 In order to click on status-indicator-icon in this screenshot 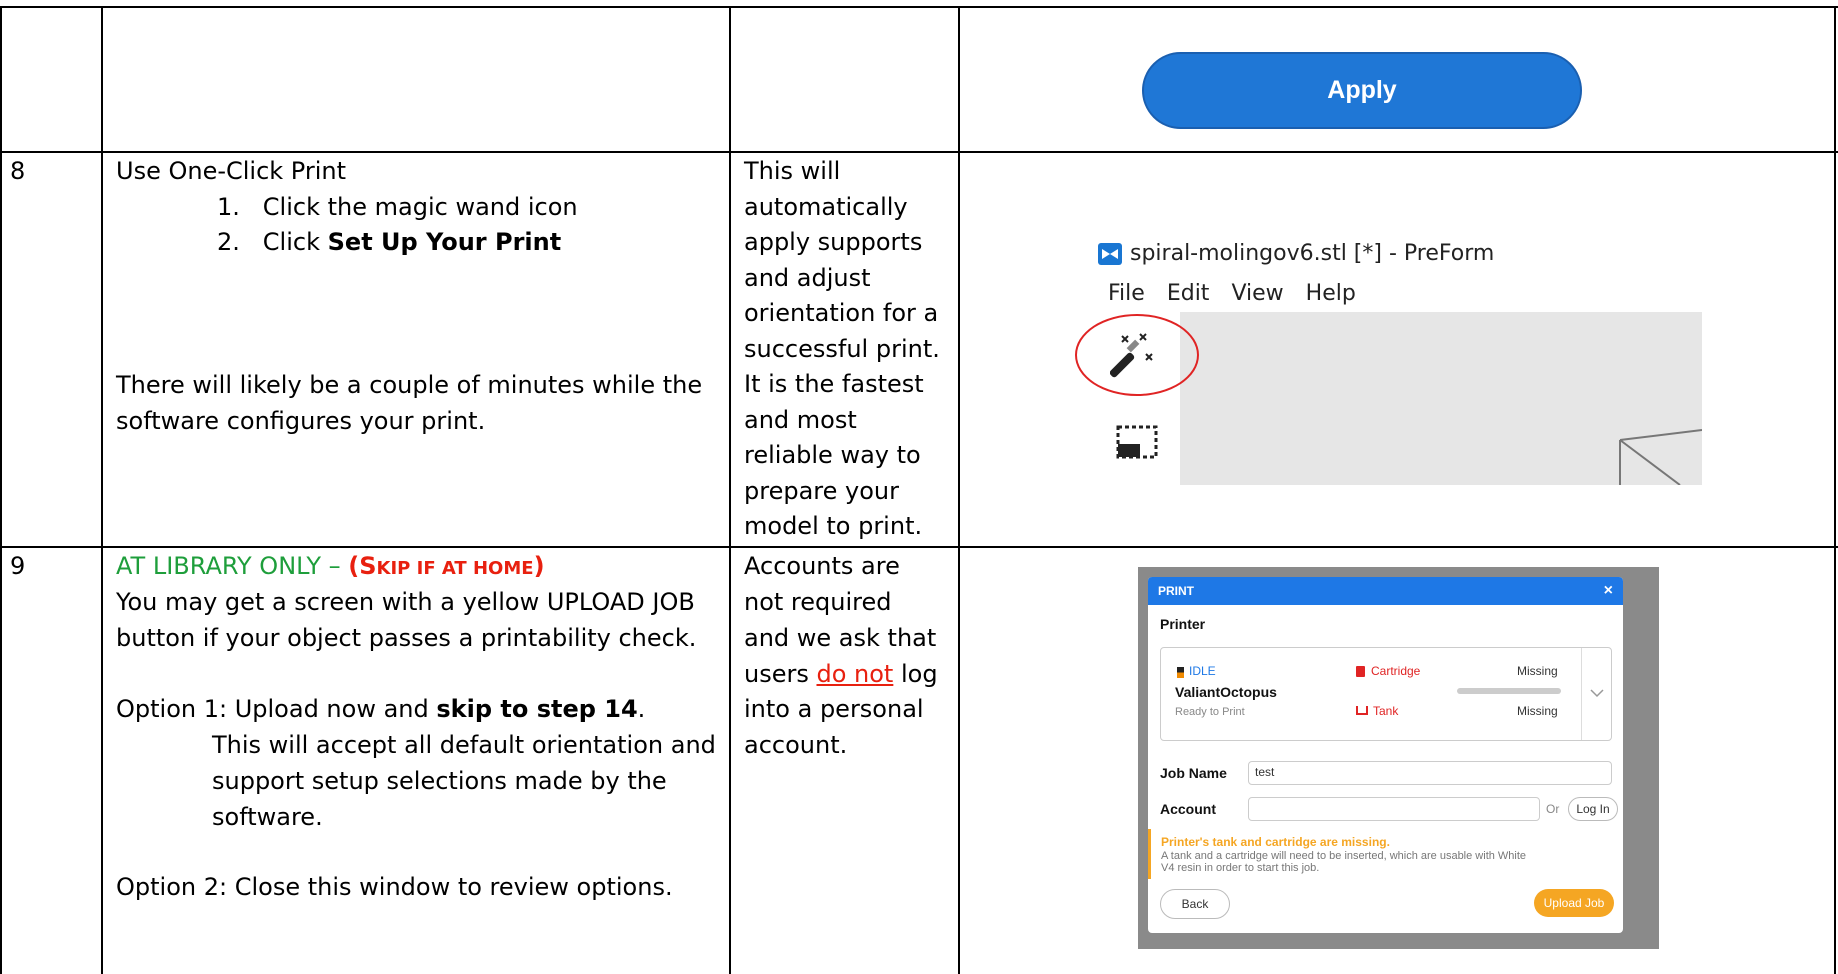, I will do `click(1180, 672)`.